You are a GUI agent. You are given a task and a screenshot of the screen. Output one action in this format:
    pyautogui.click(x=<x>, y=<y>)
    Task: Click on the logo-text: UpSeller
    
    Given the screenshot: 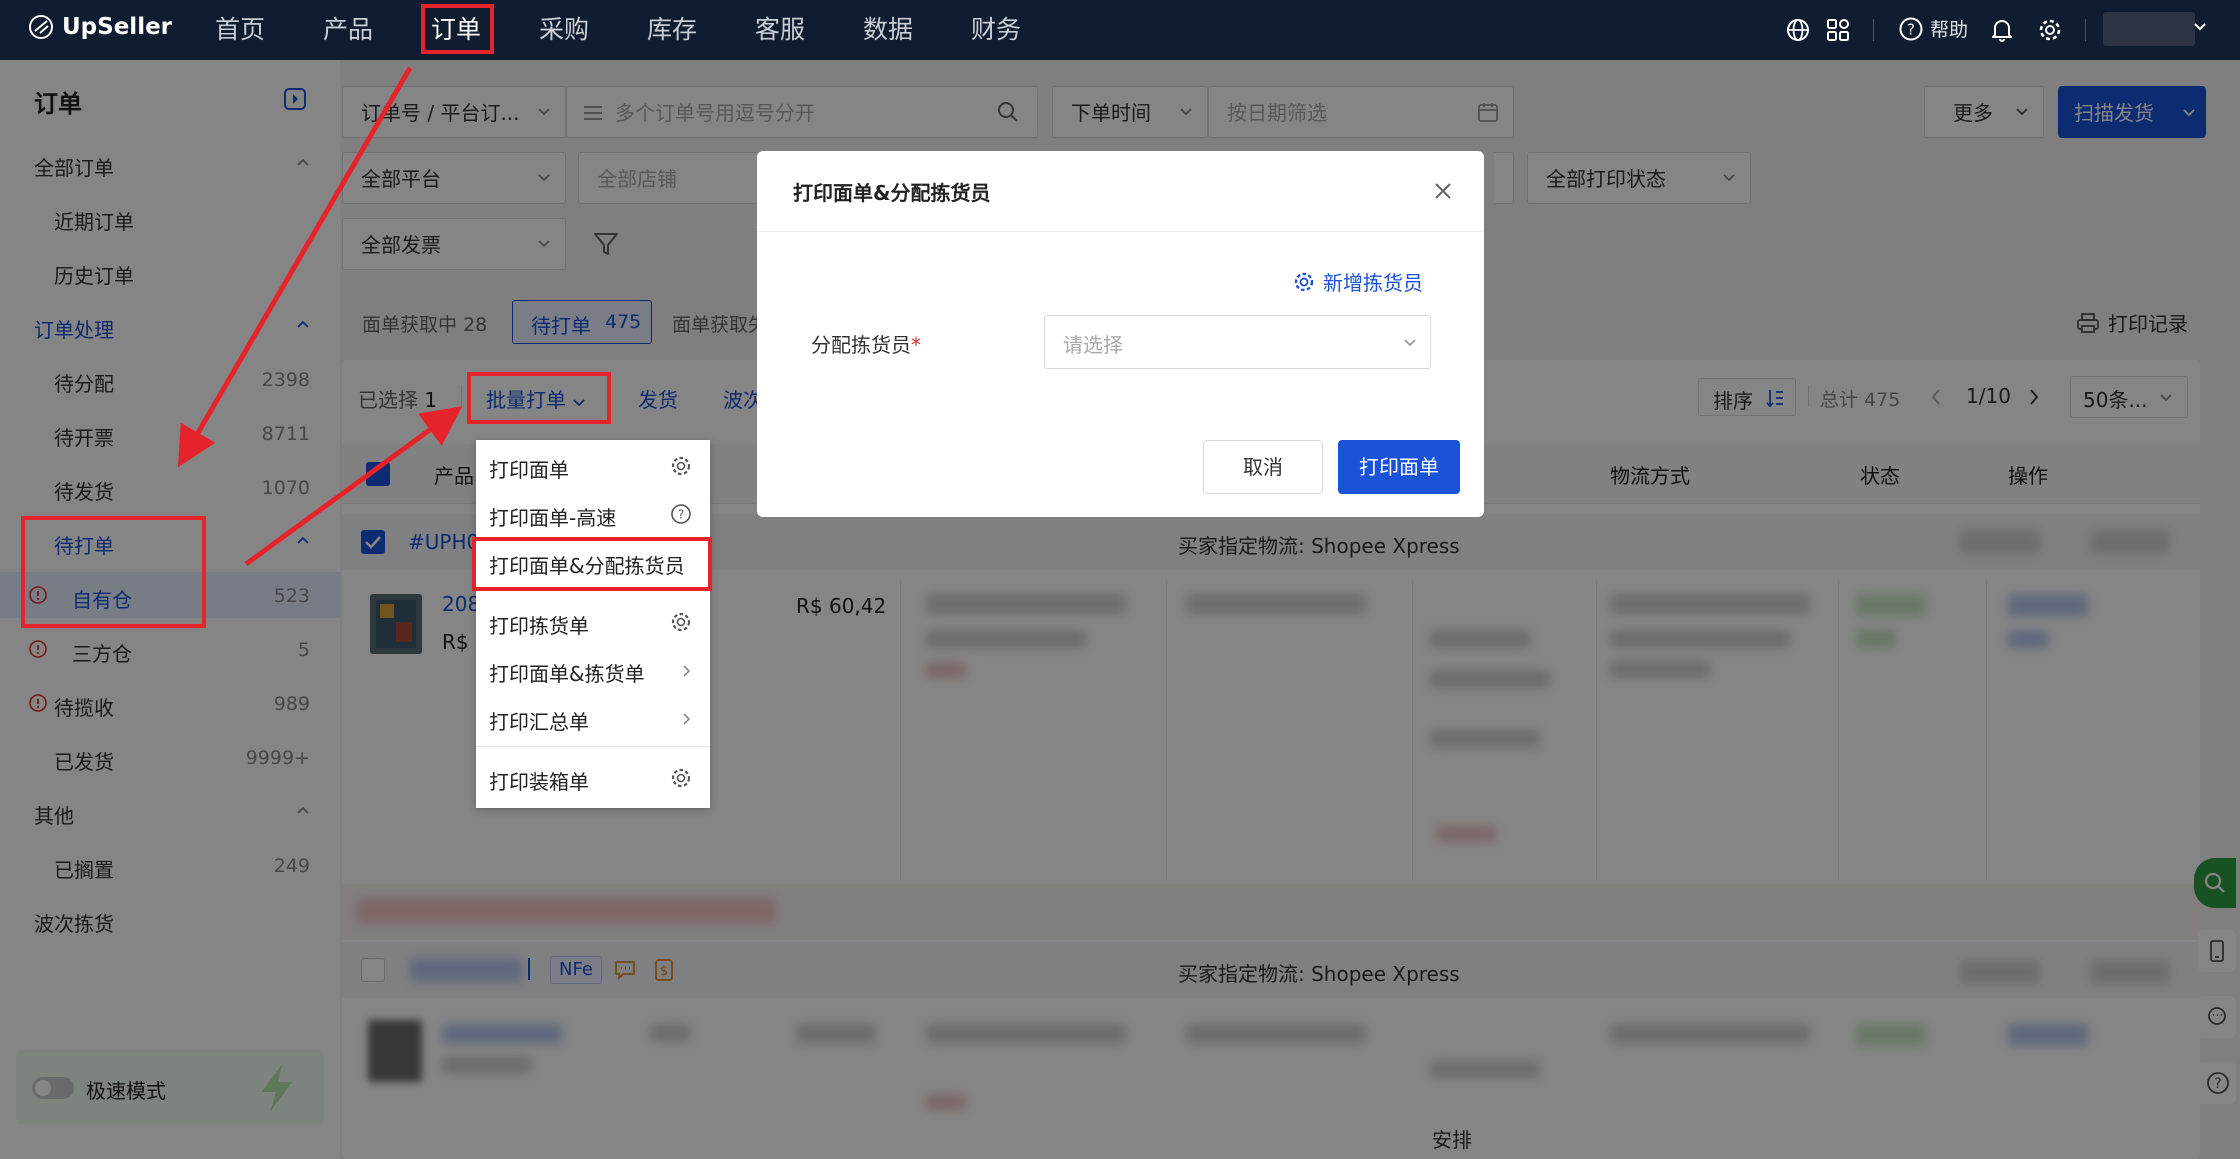 What is the action you would take?
    pyautogui.click(x=117, y=27)
    